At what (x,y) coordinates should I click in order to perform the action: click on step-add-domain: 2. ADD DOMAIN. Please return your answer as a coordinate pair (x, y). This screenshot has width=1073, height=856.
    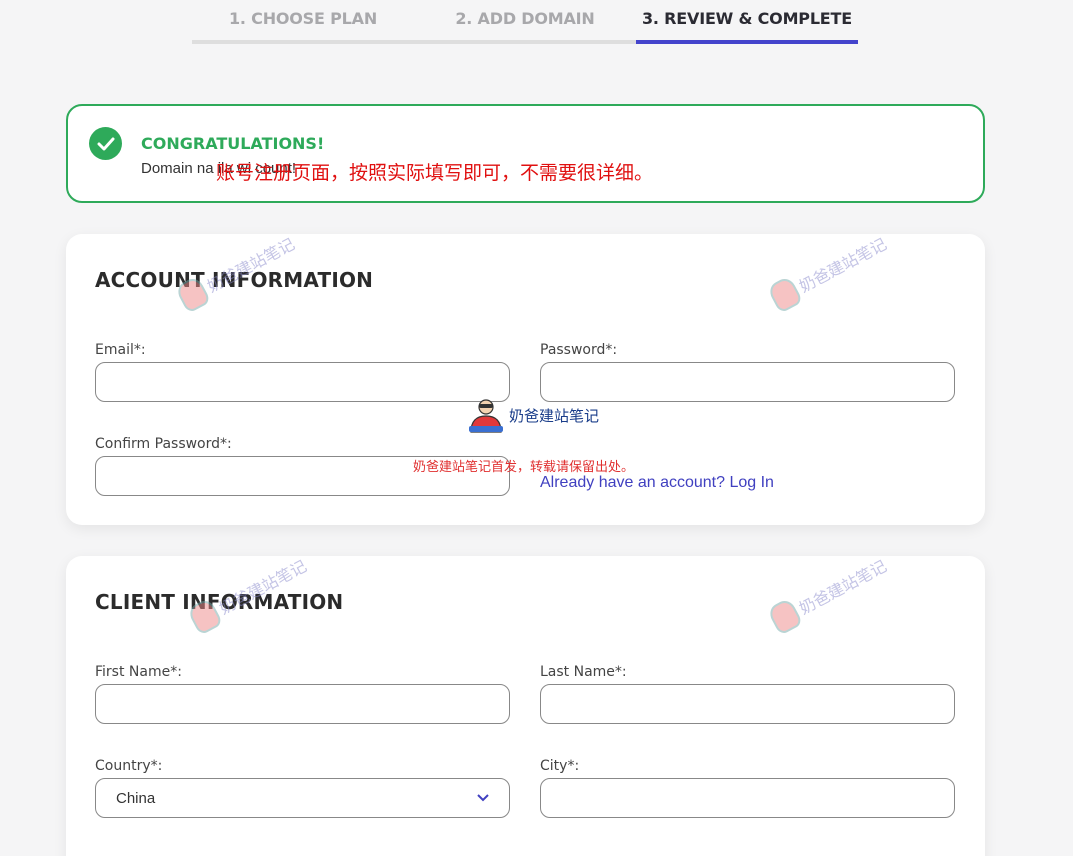
    Looking at the image, I should click on (525, 22).